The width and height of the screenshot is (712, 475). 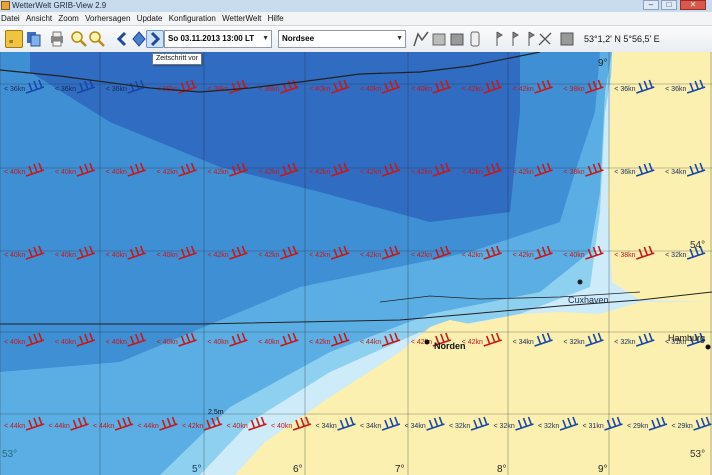 I want to click on zoom-in-icon, so click(x=79, y=39).